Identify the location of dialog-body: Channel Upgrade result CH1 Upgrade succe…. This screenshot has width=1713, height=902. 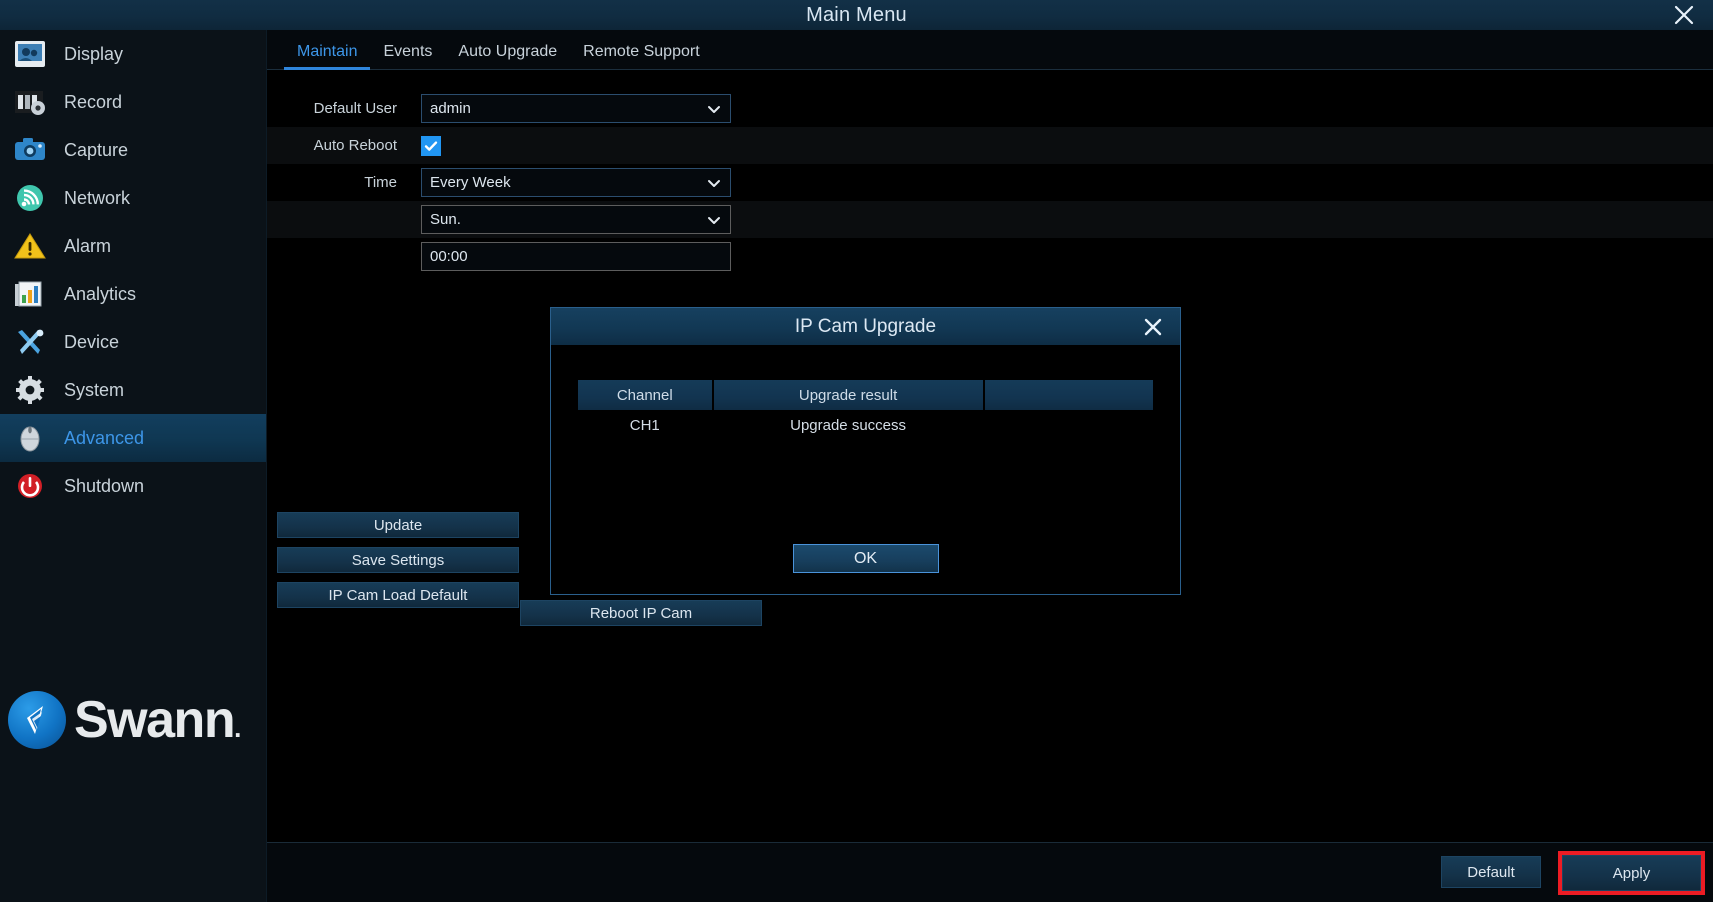
(865, 470).